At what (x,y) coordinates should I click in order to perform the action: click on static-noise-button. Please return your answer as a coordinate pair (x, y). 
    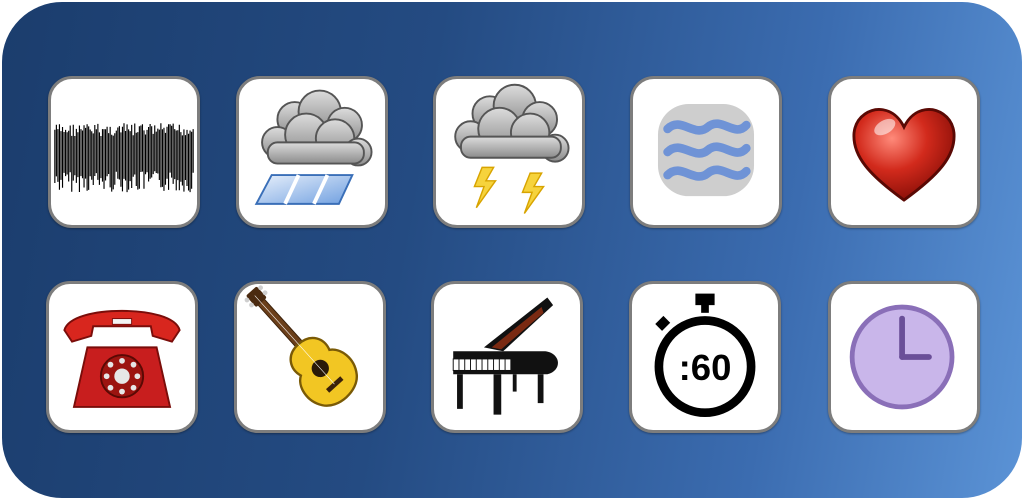
    Looking at the image, I should click on (124, 152).